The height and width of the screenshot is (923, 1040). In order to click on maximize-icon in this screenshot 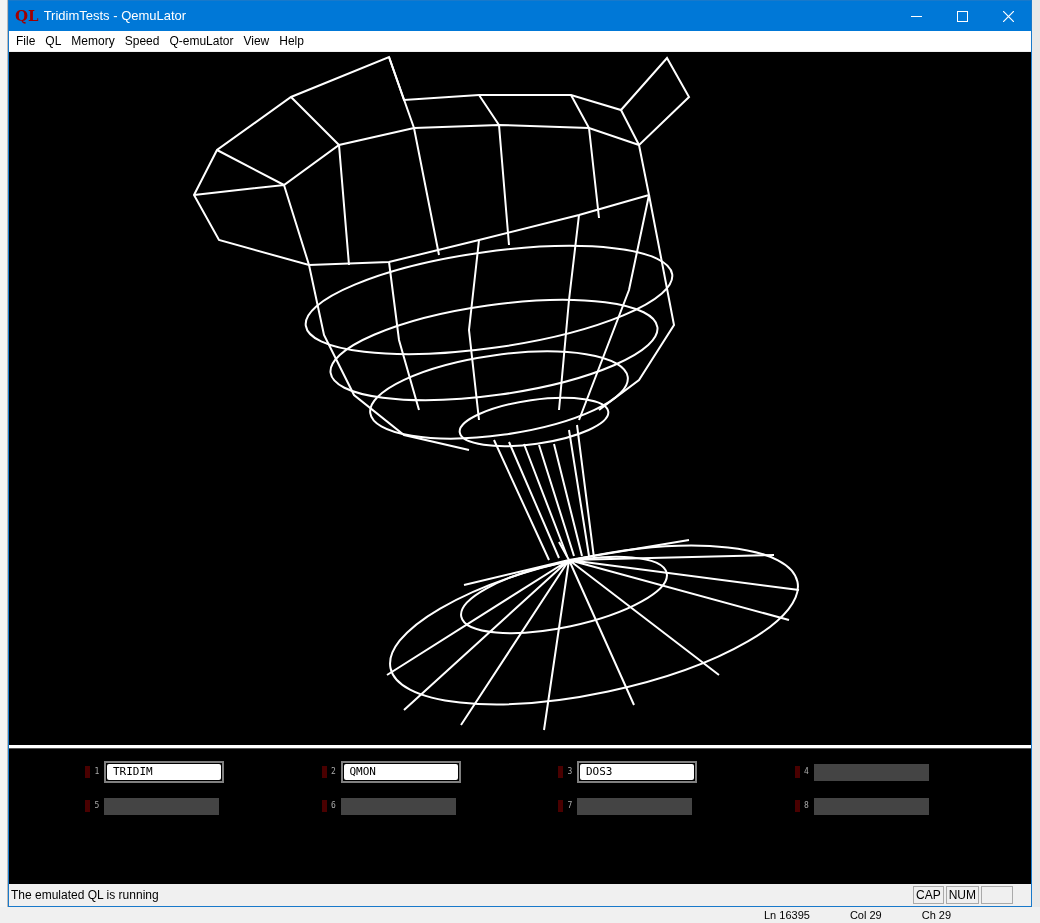, I will do `click(962, 16)`.